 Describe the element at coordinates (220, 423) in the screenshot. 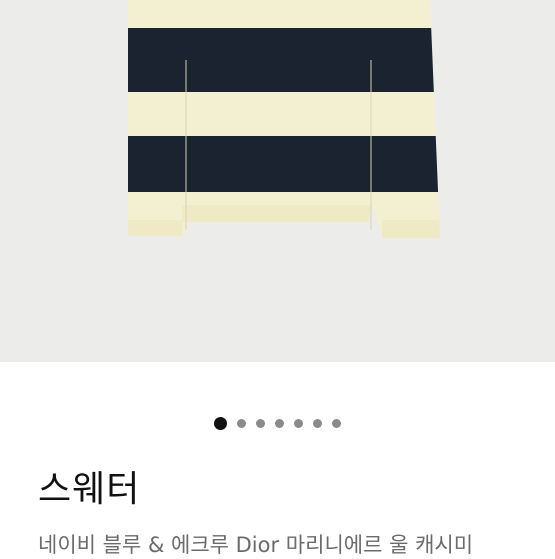

I see `pager-dot-active` at that location.